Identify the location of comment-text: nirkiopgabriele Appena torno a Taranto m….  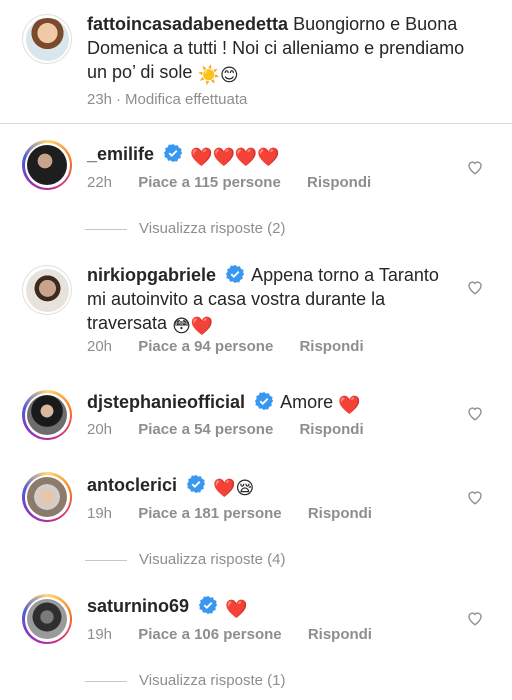
(272, 300).